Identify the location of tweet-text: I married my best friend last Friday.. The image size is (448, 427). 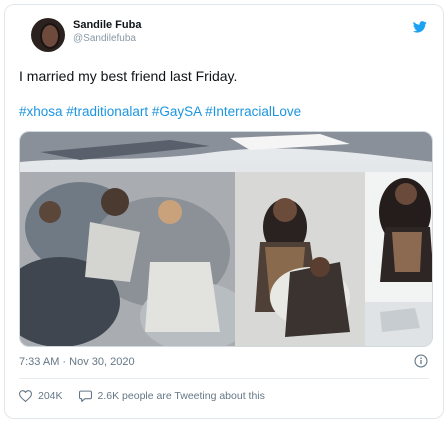
(128, 76).